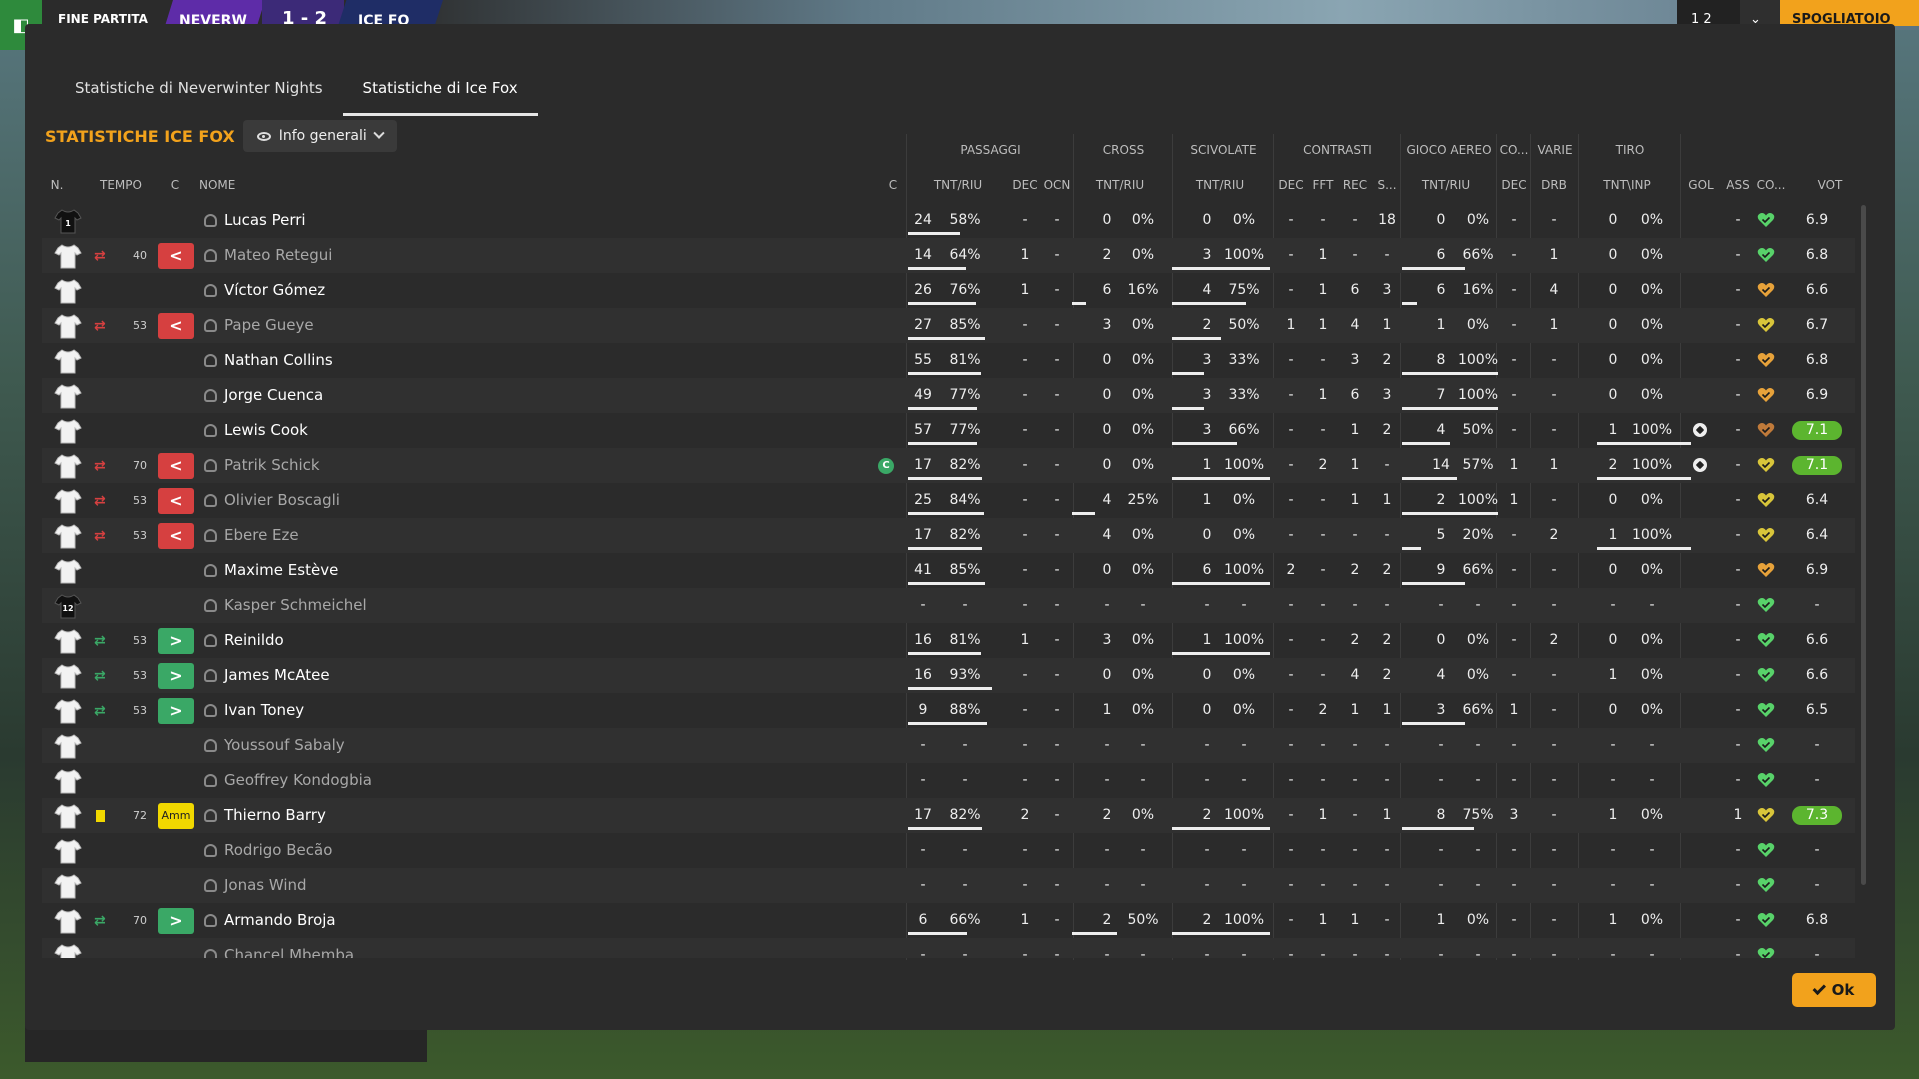 This screenshot has width=1919, height=1079. Describe the element at coordinates (100, 326) in the screenshot. I see `sub-out-icon: ⇄` at that location.